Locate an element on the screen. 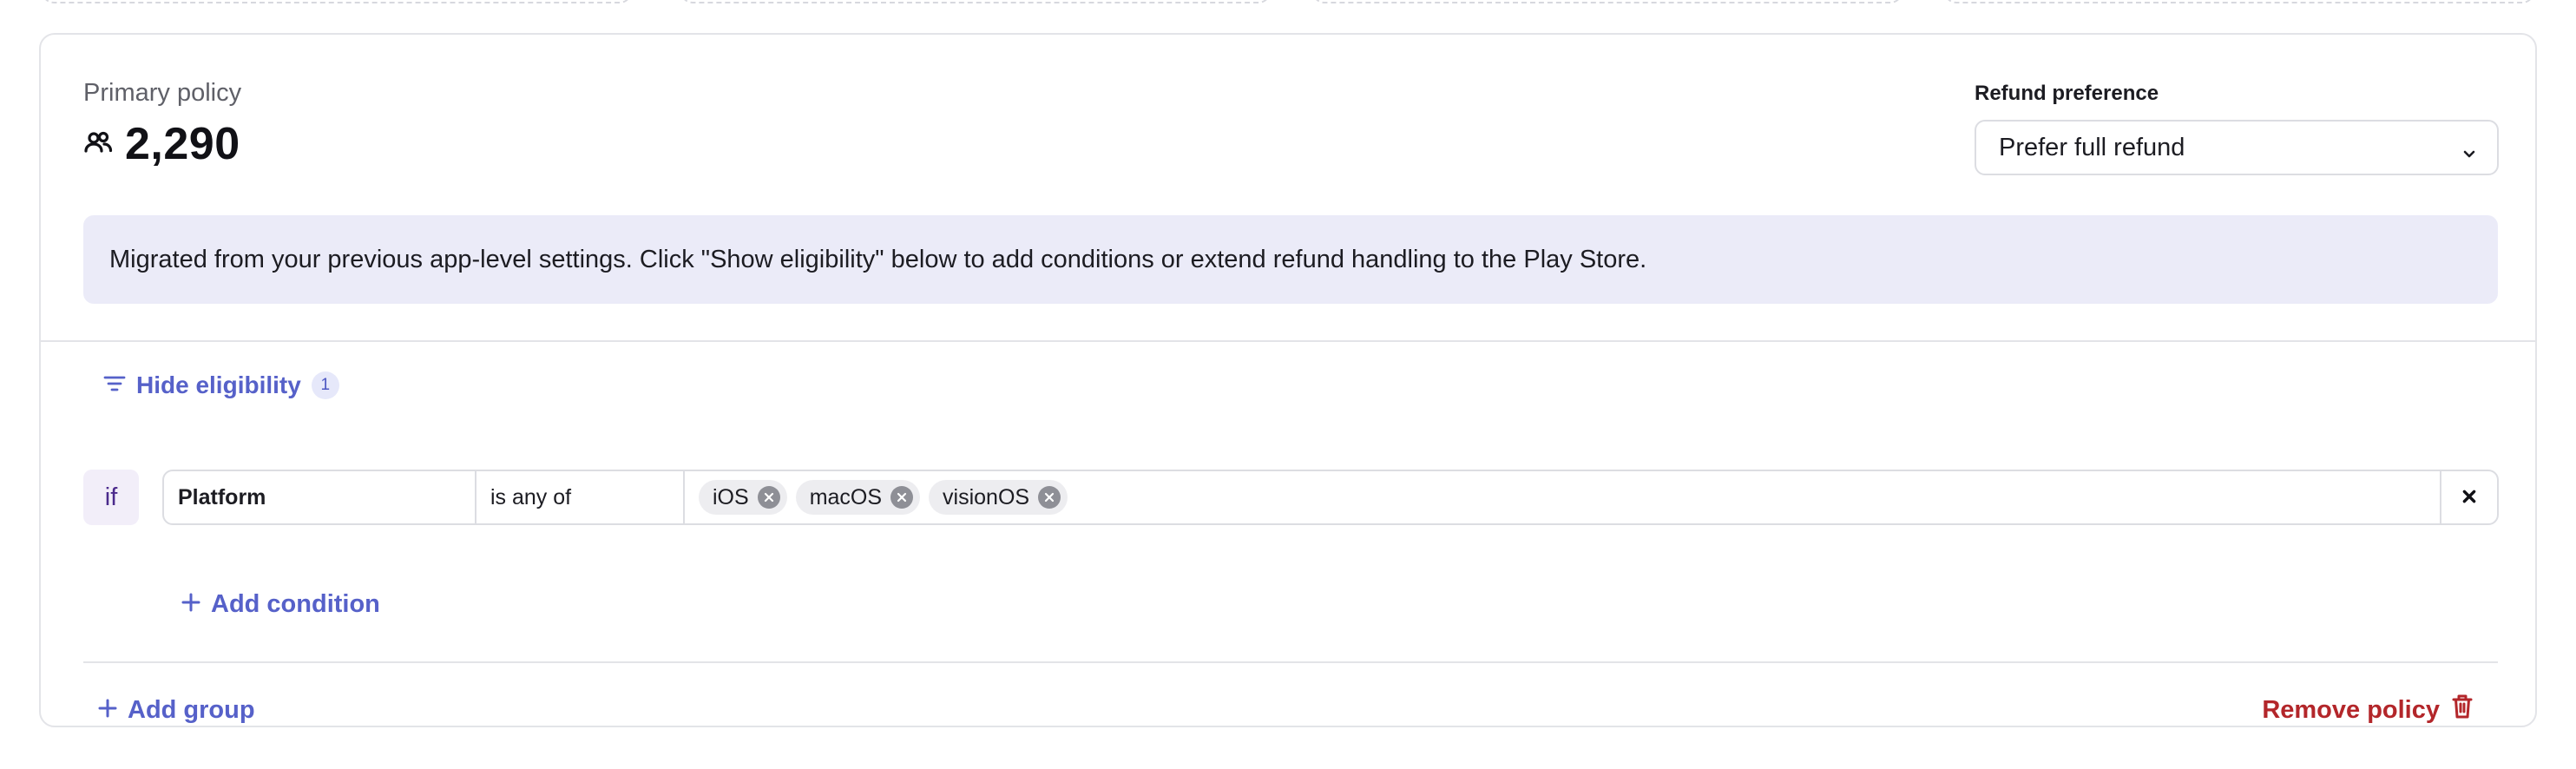 The image size is (2576, 769). remove-policy-label: Remove policy is located at coordinates (2351, 709).